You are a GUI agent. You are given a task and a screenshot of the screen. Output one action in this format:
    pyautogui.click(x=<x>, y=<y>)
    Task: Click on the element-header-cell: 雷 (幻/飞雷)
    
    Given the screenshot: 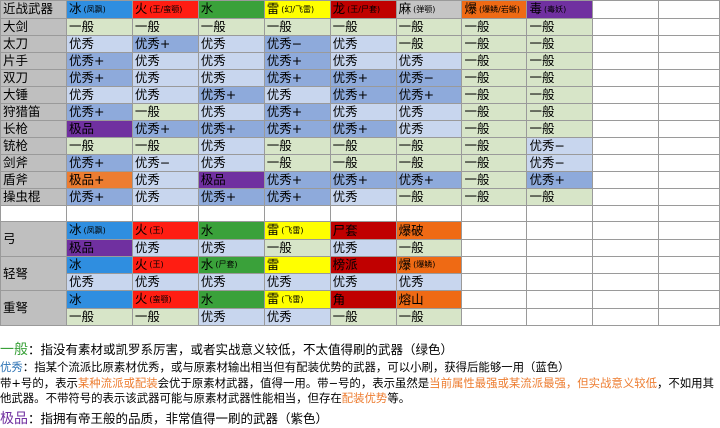 What is the action you would take?
    pyautogui.click(x=297, y=9)
    